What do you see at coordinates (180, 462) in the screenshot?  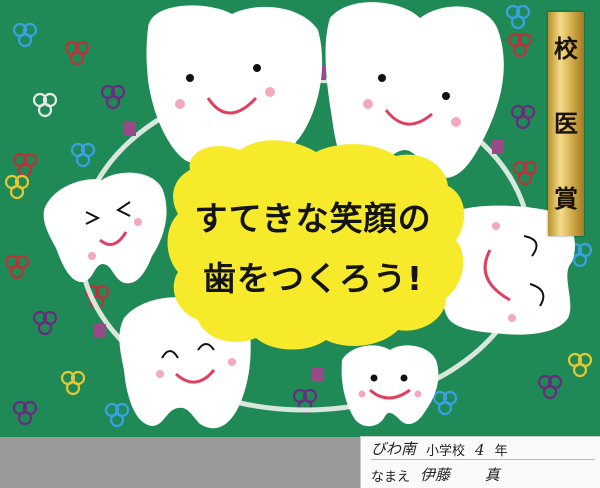 I see `gray-strip` at bounding box center [180, 462].